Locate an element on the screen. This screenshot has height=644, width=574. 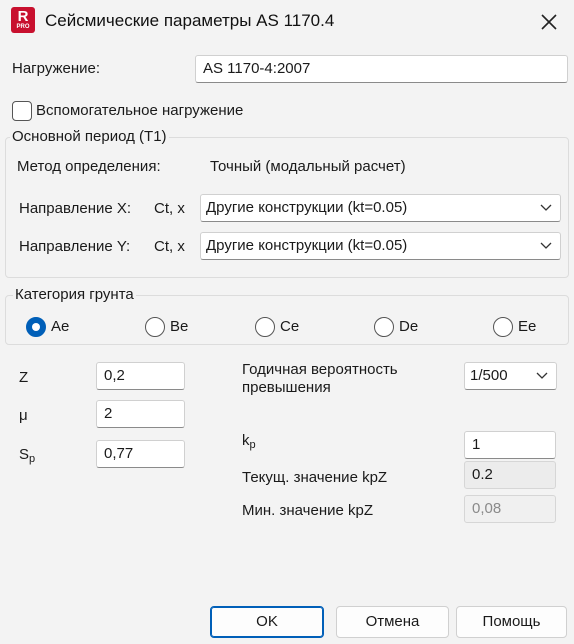
direction-y-select: Другие конструкции (kt=0.05) is located at coordinates (380, 246).